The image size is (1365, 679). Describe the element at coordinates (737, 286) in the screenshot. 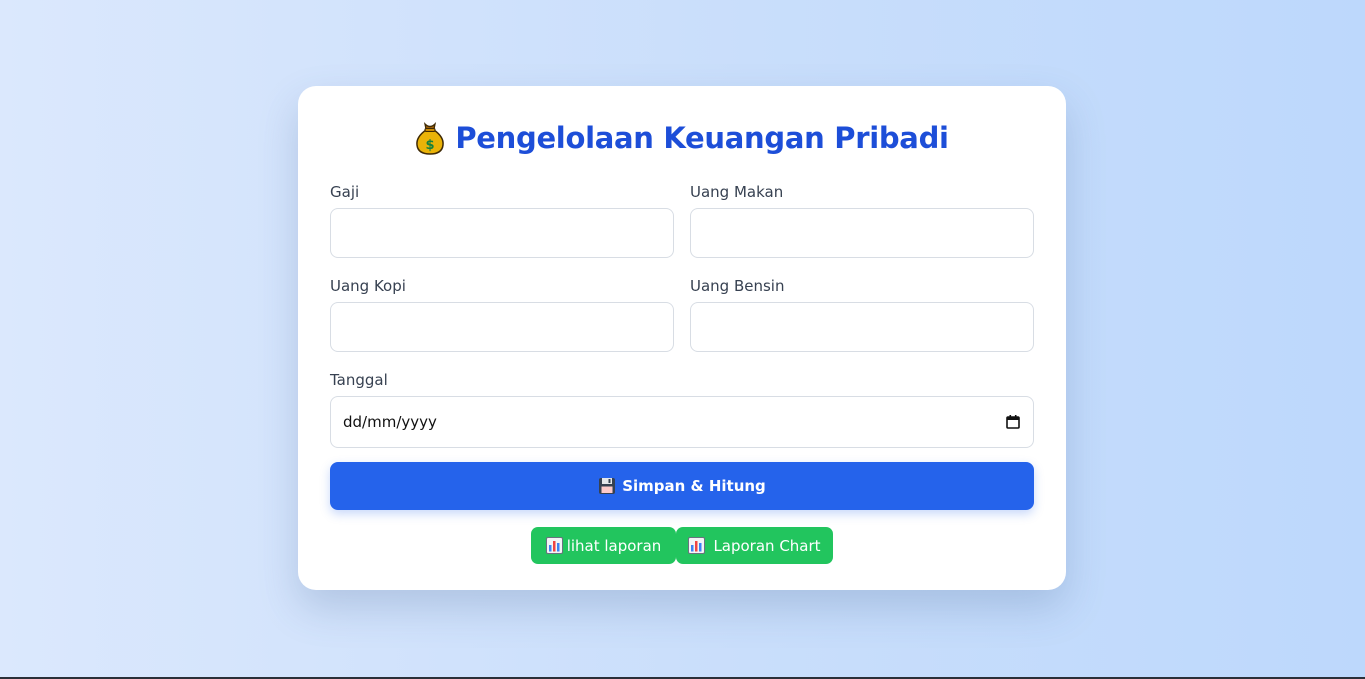

I see `uang-bensin-label: Uang Bensin` at that location.